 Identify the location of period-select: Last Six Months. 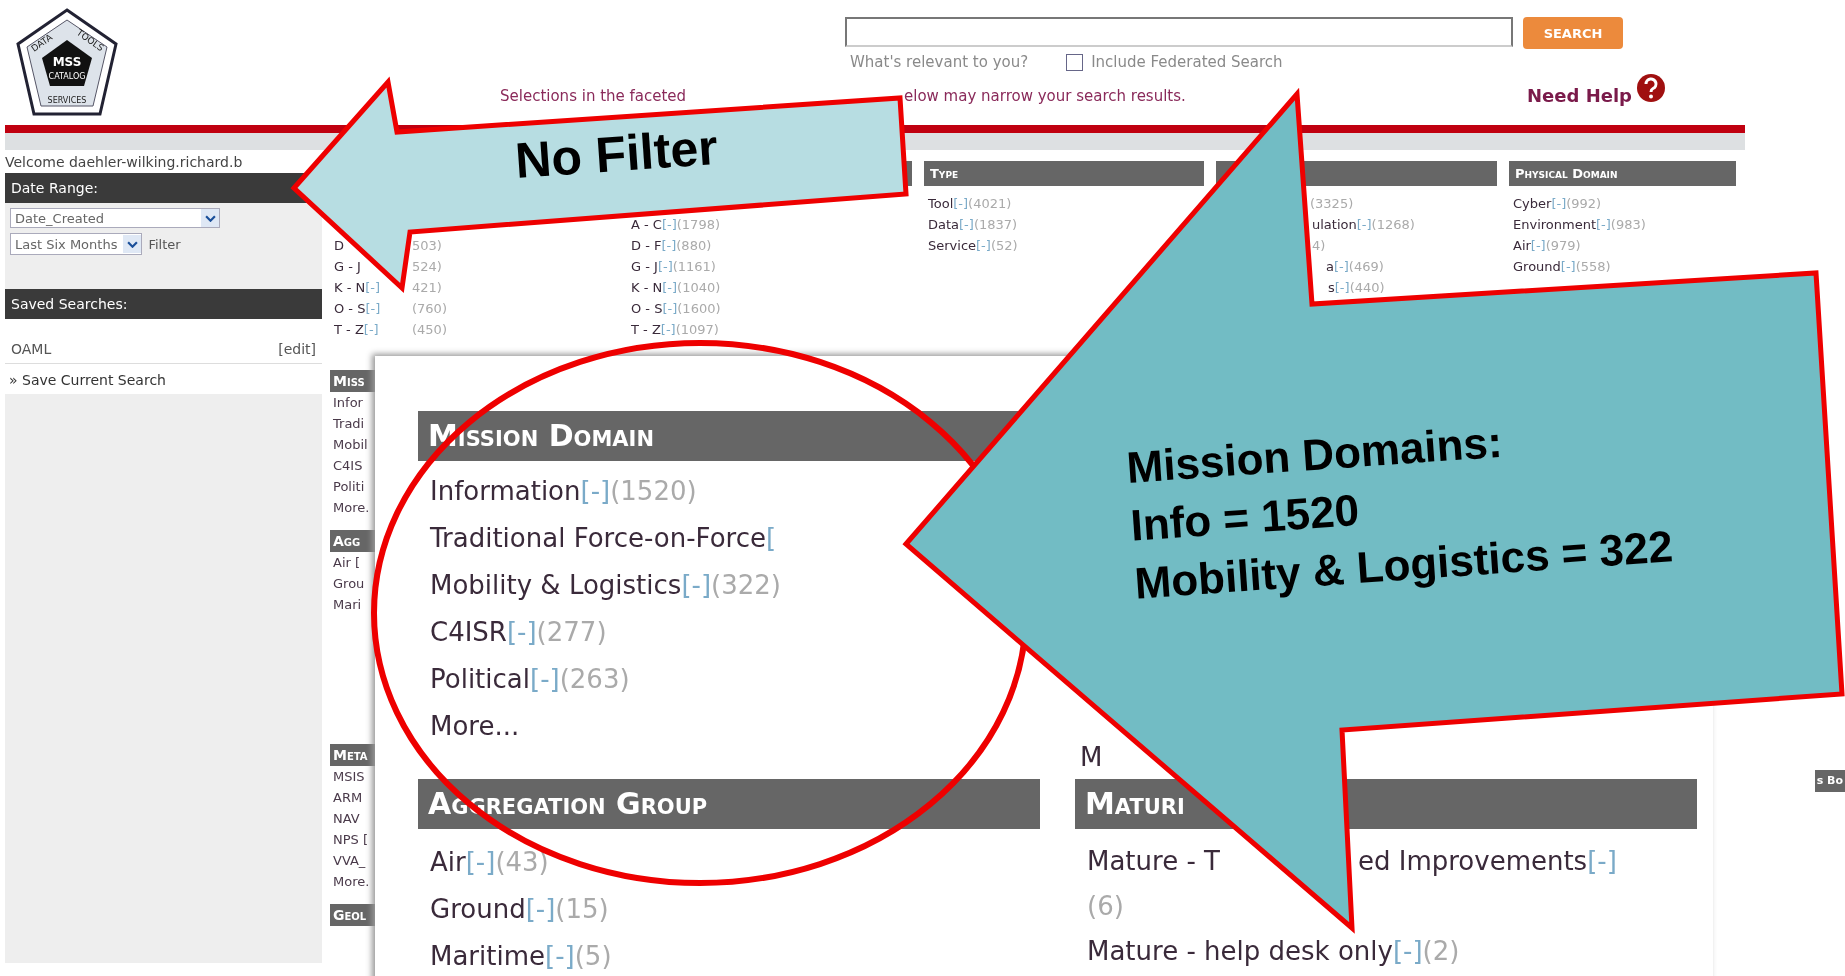
(76, 244).